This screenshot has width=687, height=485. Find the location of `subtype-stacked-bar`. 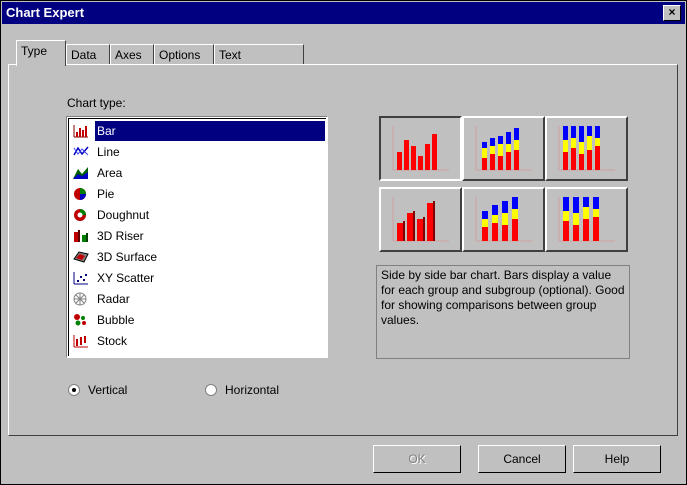

subtype-stacked-bar is located at coordinates (503, 148).